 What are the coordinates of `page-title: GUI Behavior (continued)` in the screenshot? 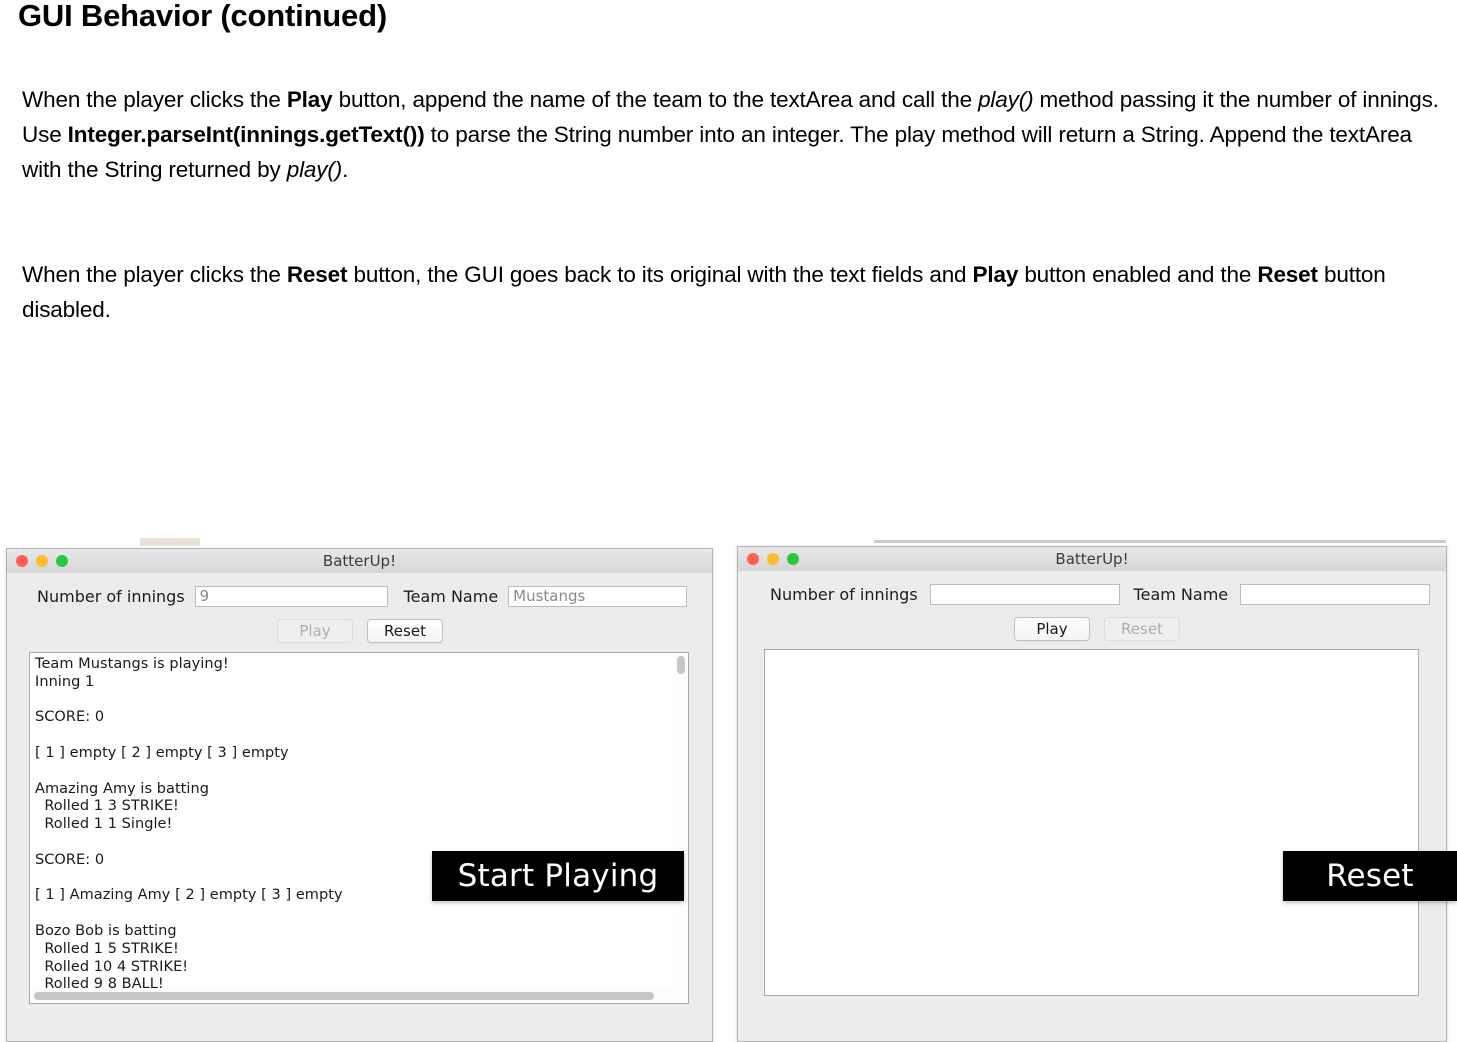 It's located at (202, 16).